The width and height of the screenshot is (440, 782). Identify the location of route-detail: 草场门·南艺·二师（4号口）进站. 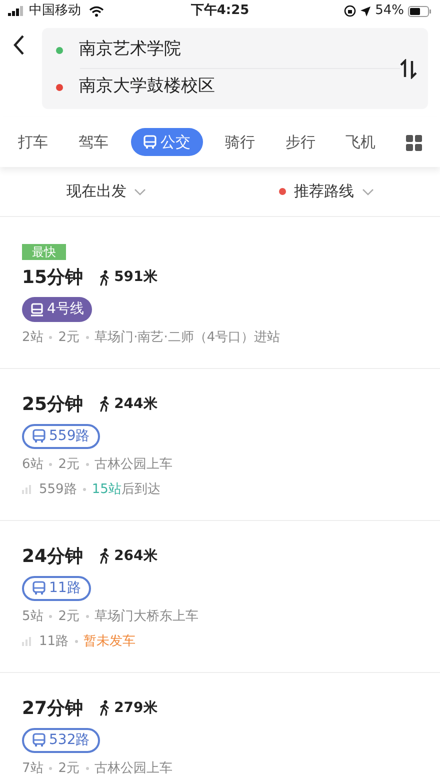
(187, 338).